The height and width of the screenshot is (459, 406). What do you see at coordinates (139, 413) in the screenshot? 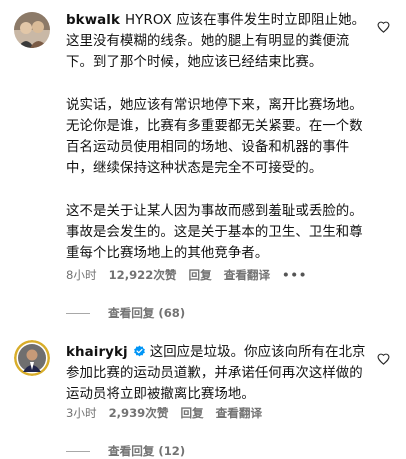
I see `like-count: 2,939次赞` at bounding box center [139, 413].